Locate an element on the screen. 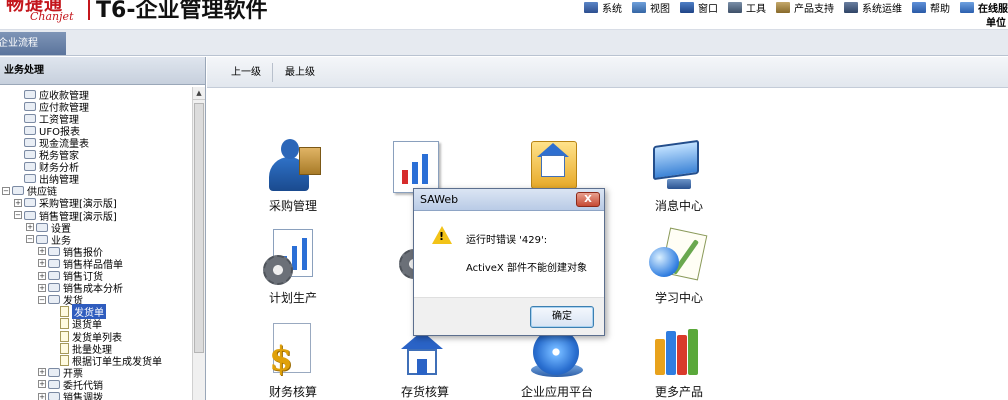  tools-icon is located at coordinates (735, 7).